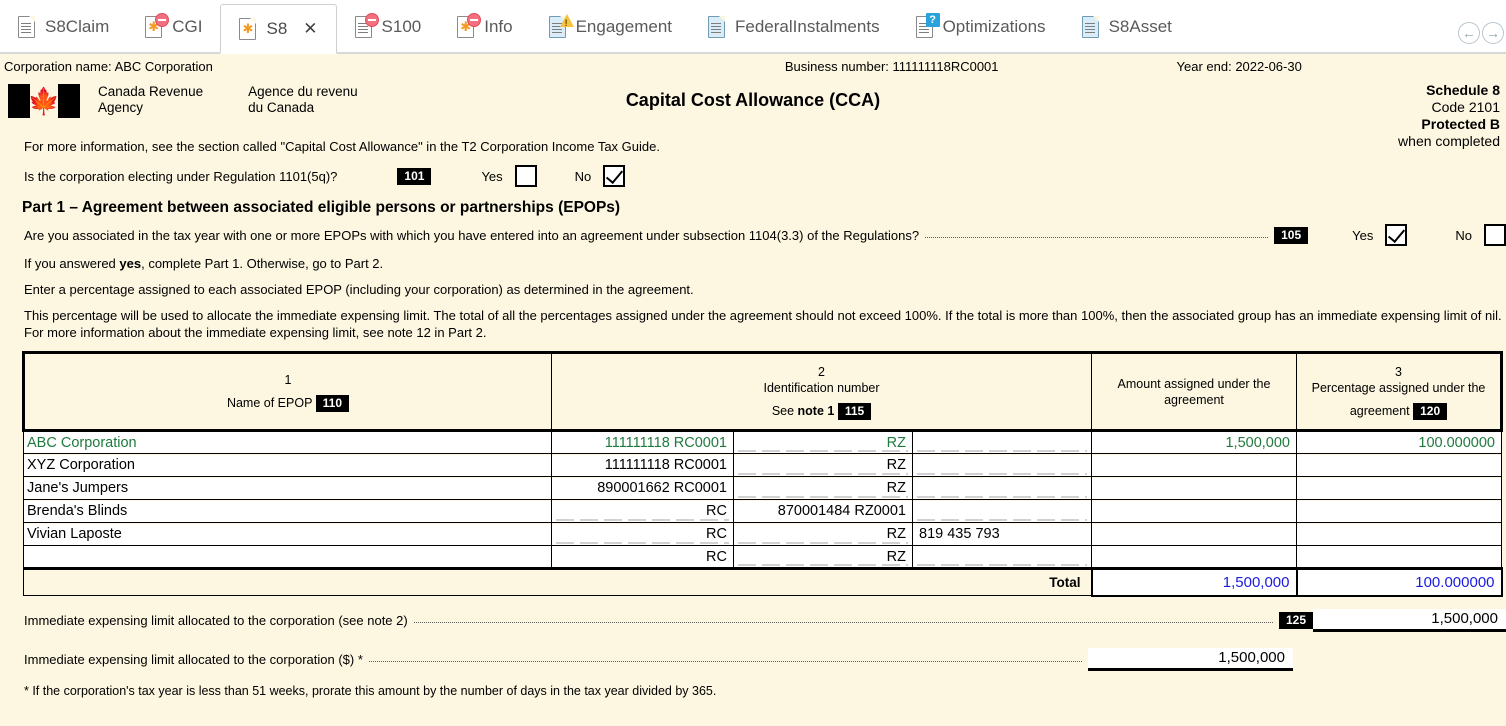 Image resolution: width=1506 pixels, height=726 pixels. What do you see at coordinates (1190, 659) in the screenshot?
I see `line2-value: 1,500,000` at bounding box center [1190, 659].